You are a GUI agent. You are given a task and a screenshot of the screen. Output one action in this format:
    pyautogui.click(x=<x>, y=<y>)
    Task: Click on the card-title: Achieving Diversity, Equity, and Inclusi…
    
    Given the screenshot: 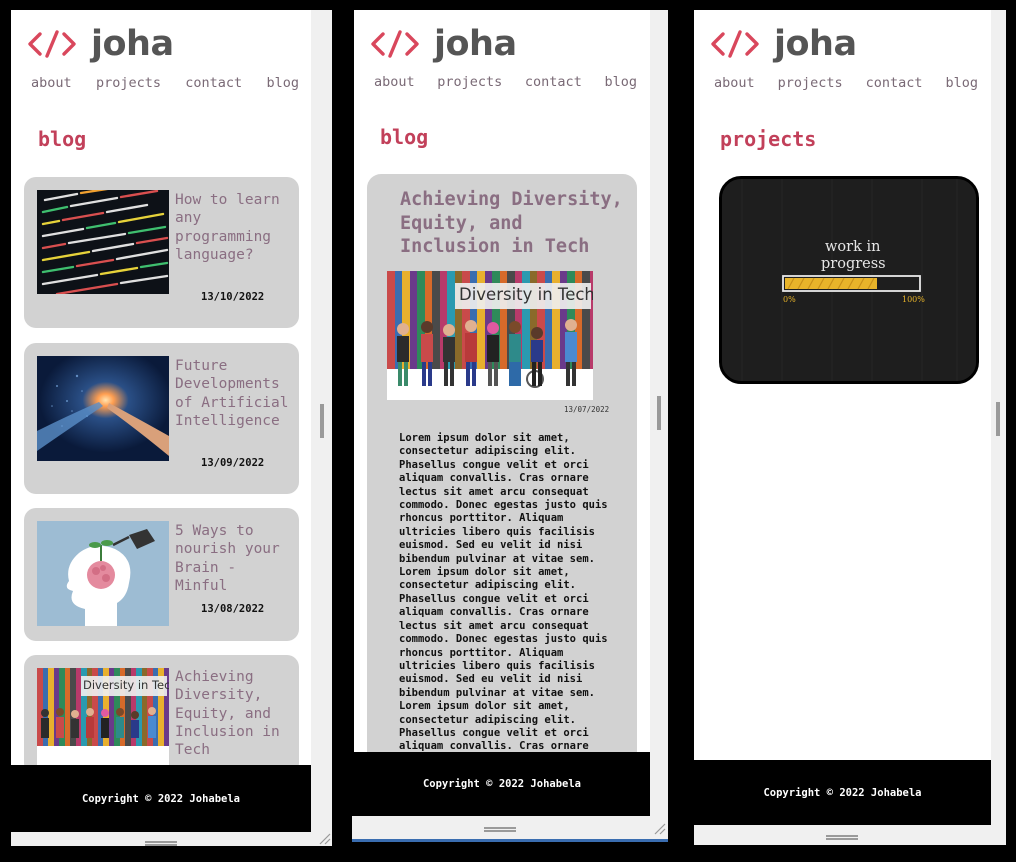 What is the action you would take?
    pyautogui.click(x=234, y=713)
    